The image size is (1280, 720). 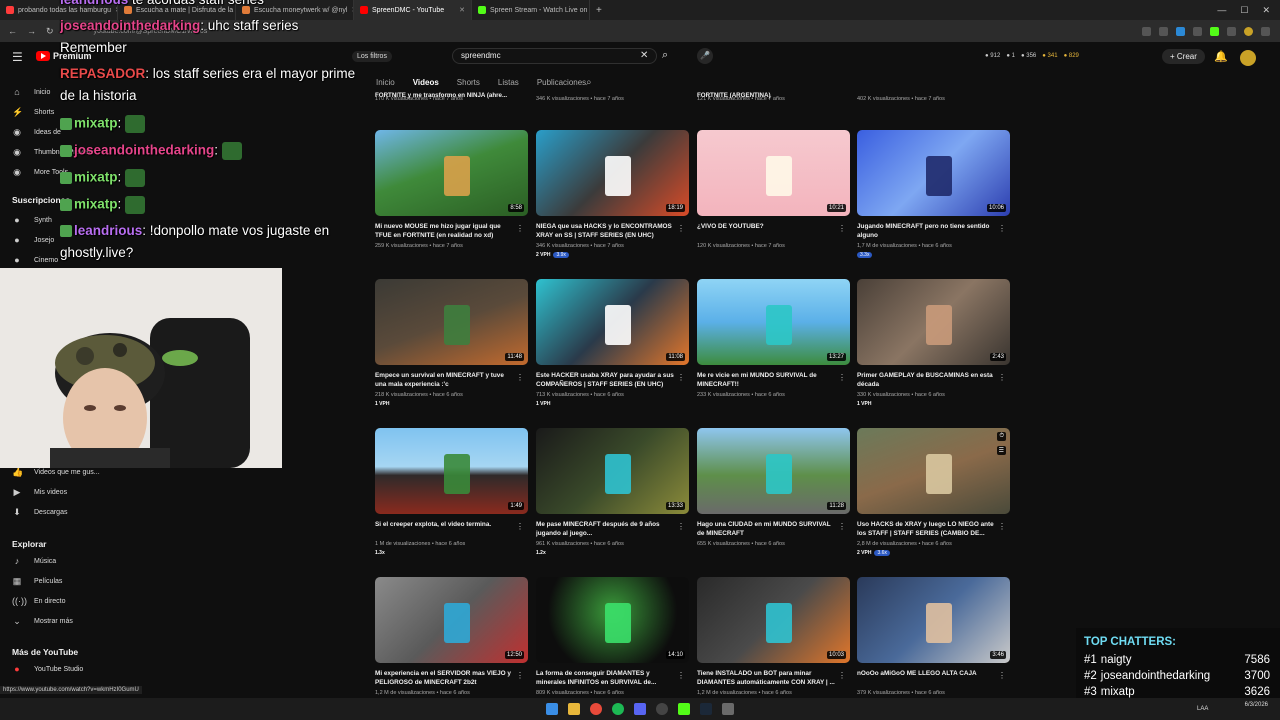 I want to click on tab-publicaciones: Publicaciones, so click(x=561, y=82).